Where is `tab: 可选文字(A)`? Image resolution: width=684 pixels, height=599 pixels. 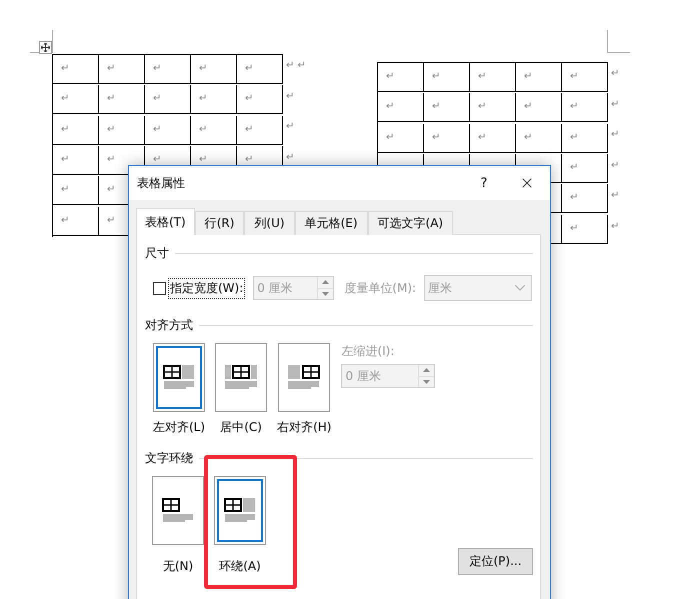
tab: 可选文字(A) is located at coordinates (411, 223).